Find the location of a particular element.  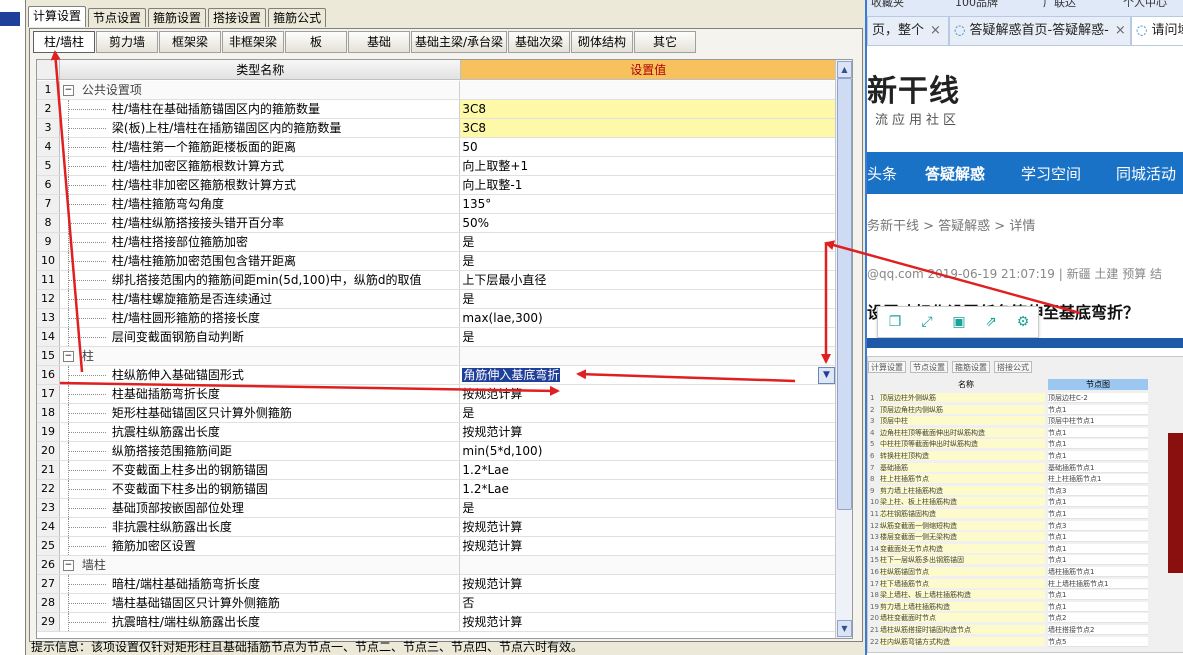

nav-item: 头条 is located at coordinates (882, 173).